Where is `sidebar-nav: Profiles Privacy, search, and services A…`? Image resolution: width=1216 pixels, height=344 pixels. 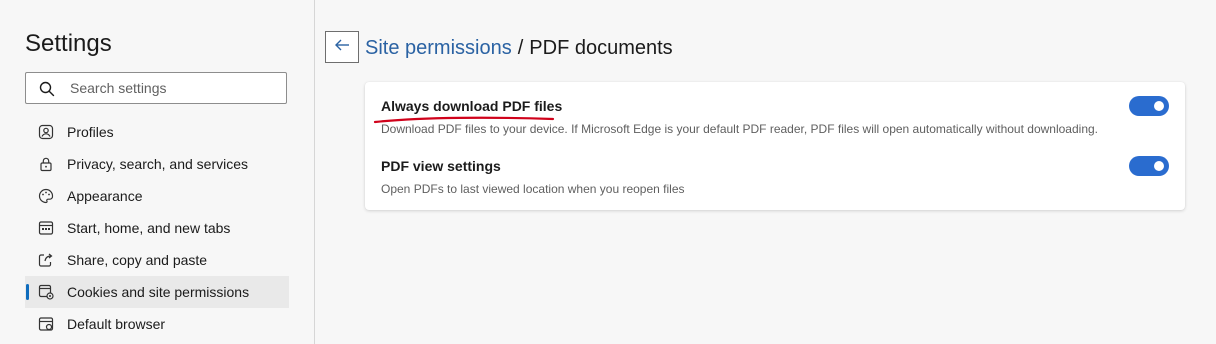 sidebar-nav: Profiles Privacy, search, and services A… is located at coordinates (157, 228).